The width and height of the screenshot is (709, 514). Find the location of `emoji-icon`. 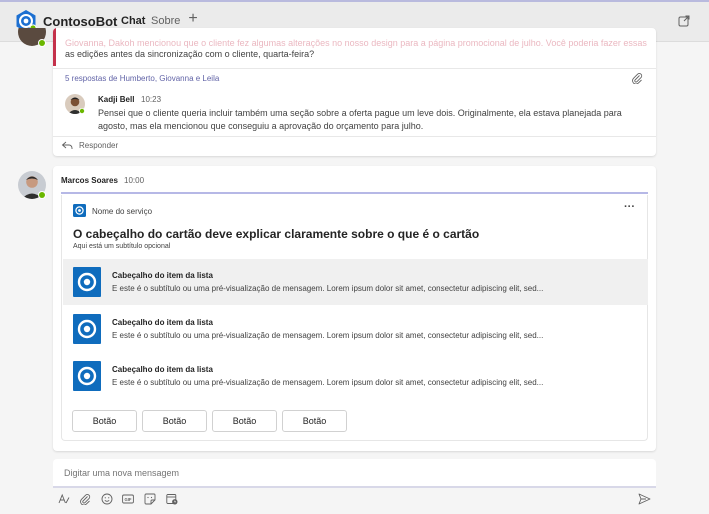

emoji-icon is located at coordinates (107, 499).